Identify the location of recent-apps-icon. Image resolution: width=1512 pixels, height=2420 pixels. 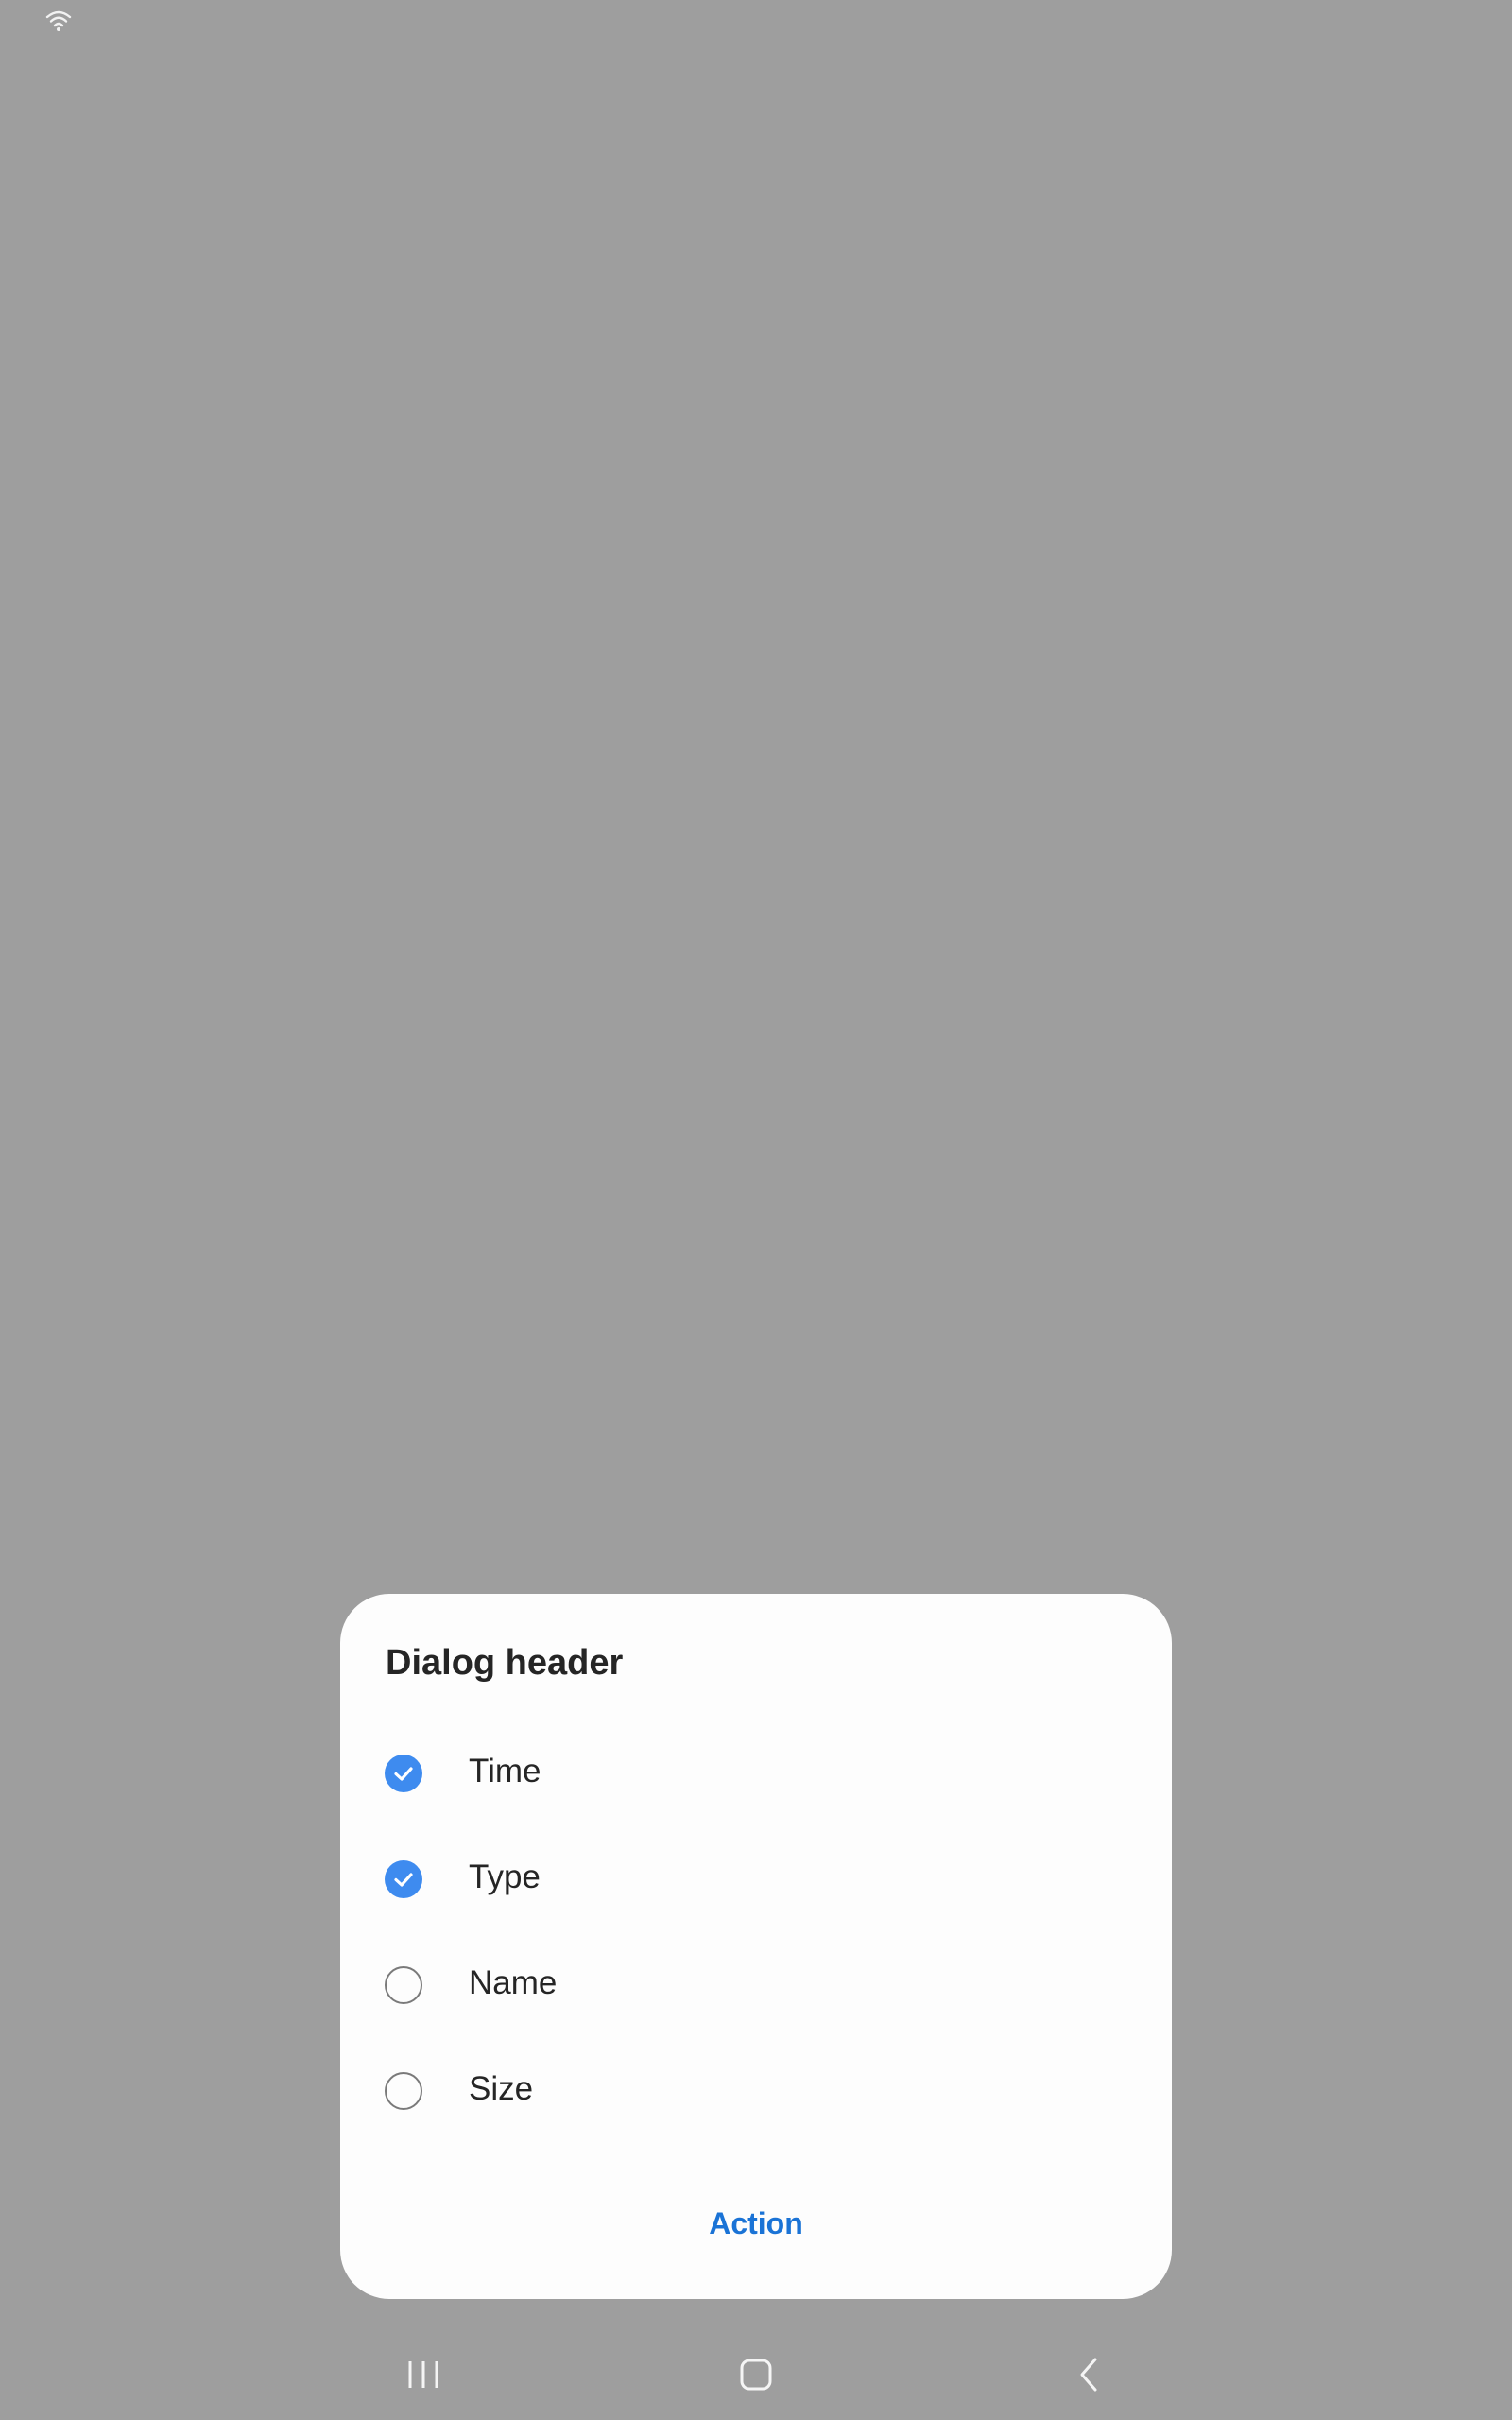
(423, 2374).